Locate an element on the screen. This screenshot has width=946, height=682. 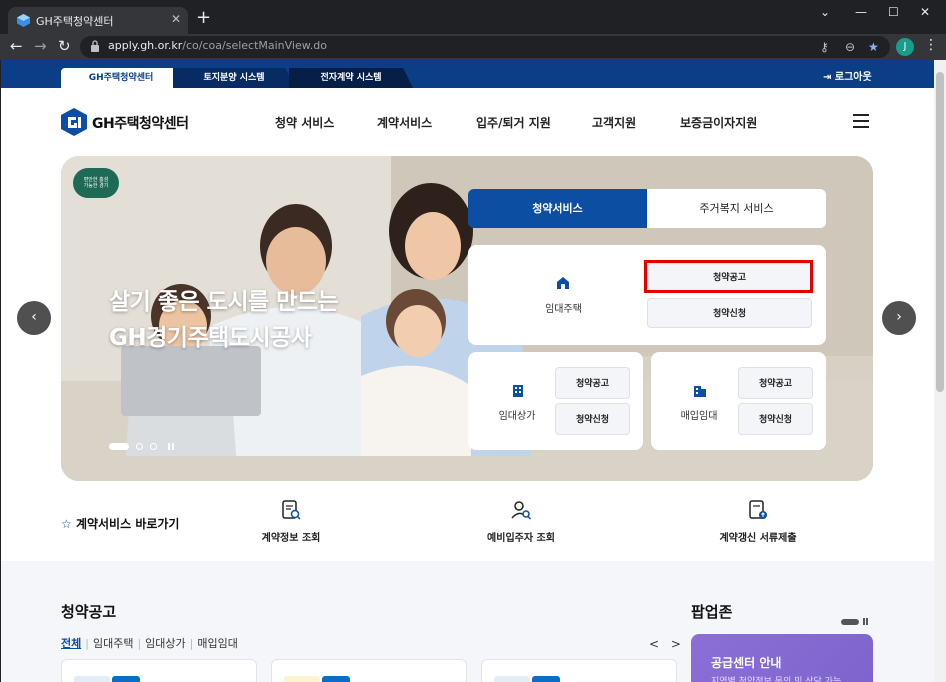
house-icon is located at coordinates (563, 283).